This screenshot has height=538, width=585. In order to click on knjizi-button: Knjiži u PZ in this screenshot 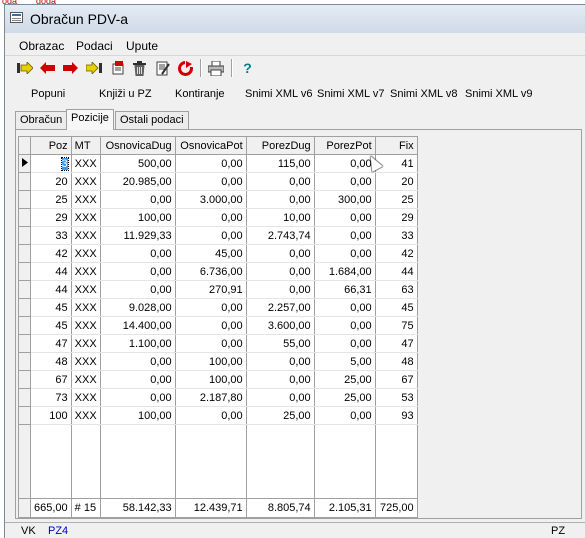, I will do `click(125, 94)`.